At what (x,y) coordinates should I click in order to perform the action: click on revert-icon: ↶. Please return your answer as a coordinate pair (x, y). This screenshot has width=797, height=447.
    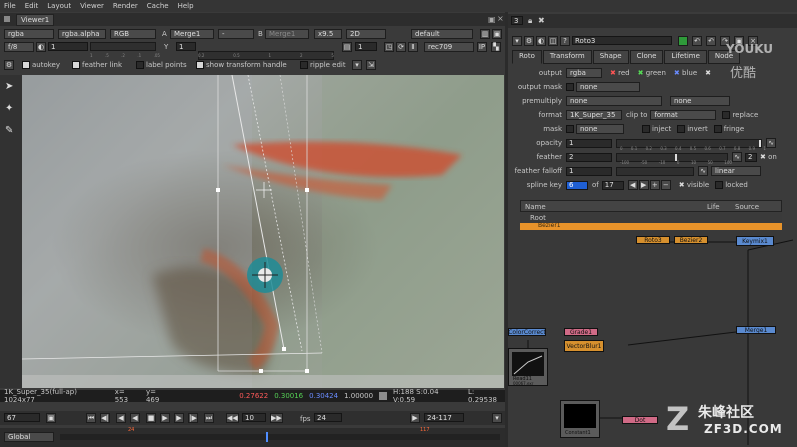
    Looking at the image, I should click on (697, 41).